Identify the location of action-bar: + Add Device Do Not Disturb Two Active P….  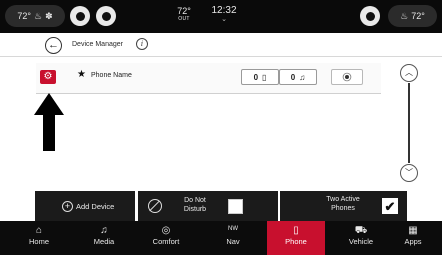
(221, 206).